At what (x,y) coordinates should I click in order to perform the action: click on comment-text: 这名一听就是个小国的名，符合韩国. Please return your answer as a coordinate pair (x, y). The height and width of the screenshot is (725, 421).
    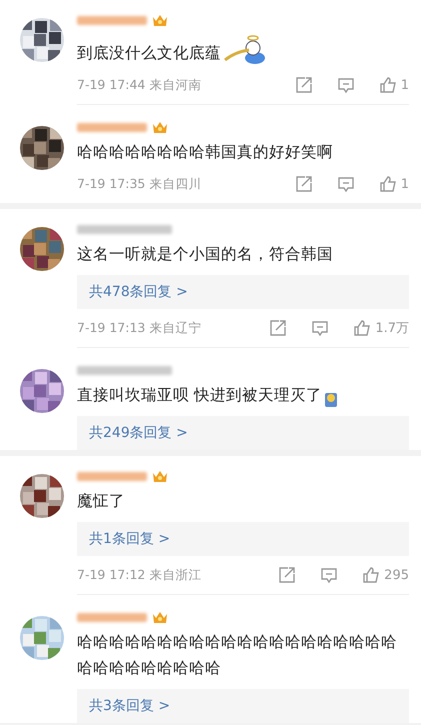
    Looking at the image, I should click on (205, 254).